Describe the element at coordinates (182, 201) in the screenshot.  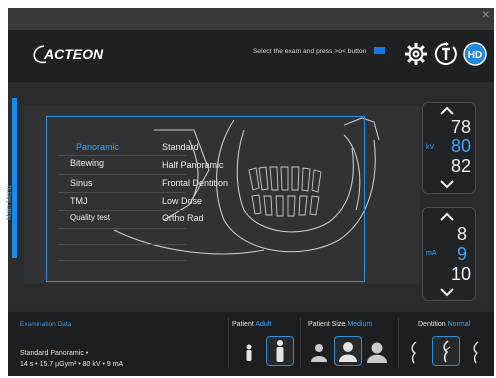
I see `exam-variant-low-dose: Low Dose` at that location.